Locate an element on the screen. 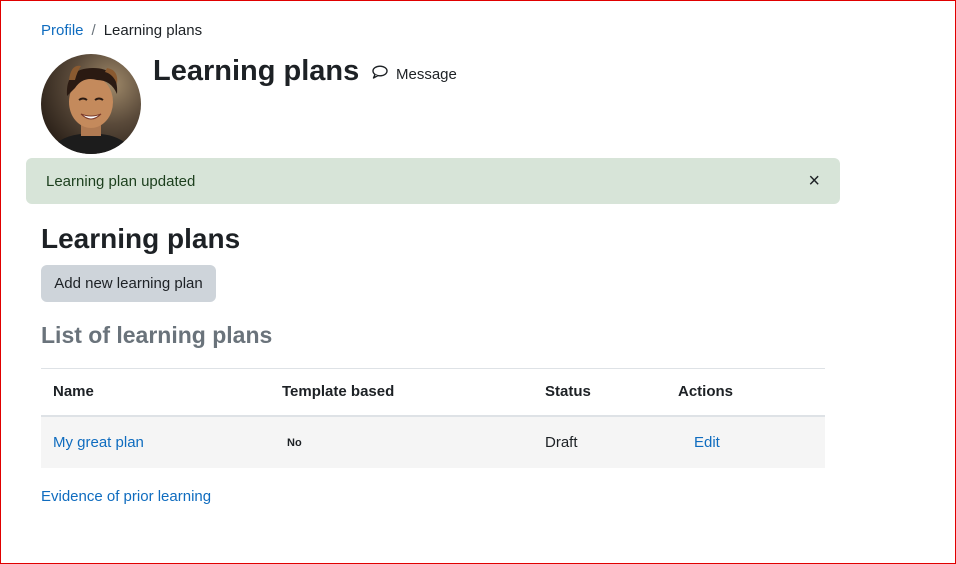 This screenshot has height=564, width=956. avatar-image is located at coordinates (91, 104).